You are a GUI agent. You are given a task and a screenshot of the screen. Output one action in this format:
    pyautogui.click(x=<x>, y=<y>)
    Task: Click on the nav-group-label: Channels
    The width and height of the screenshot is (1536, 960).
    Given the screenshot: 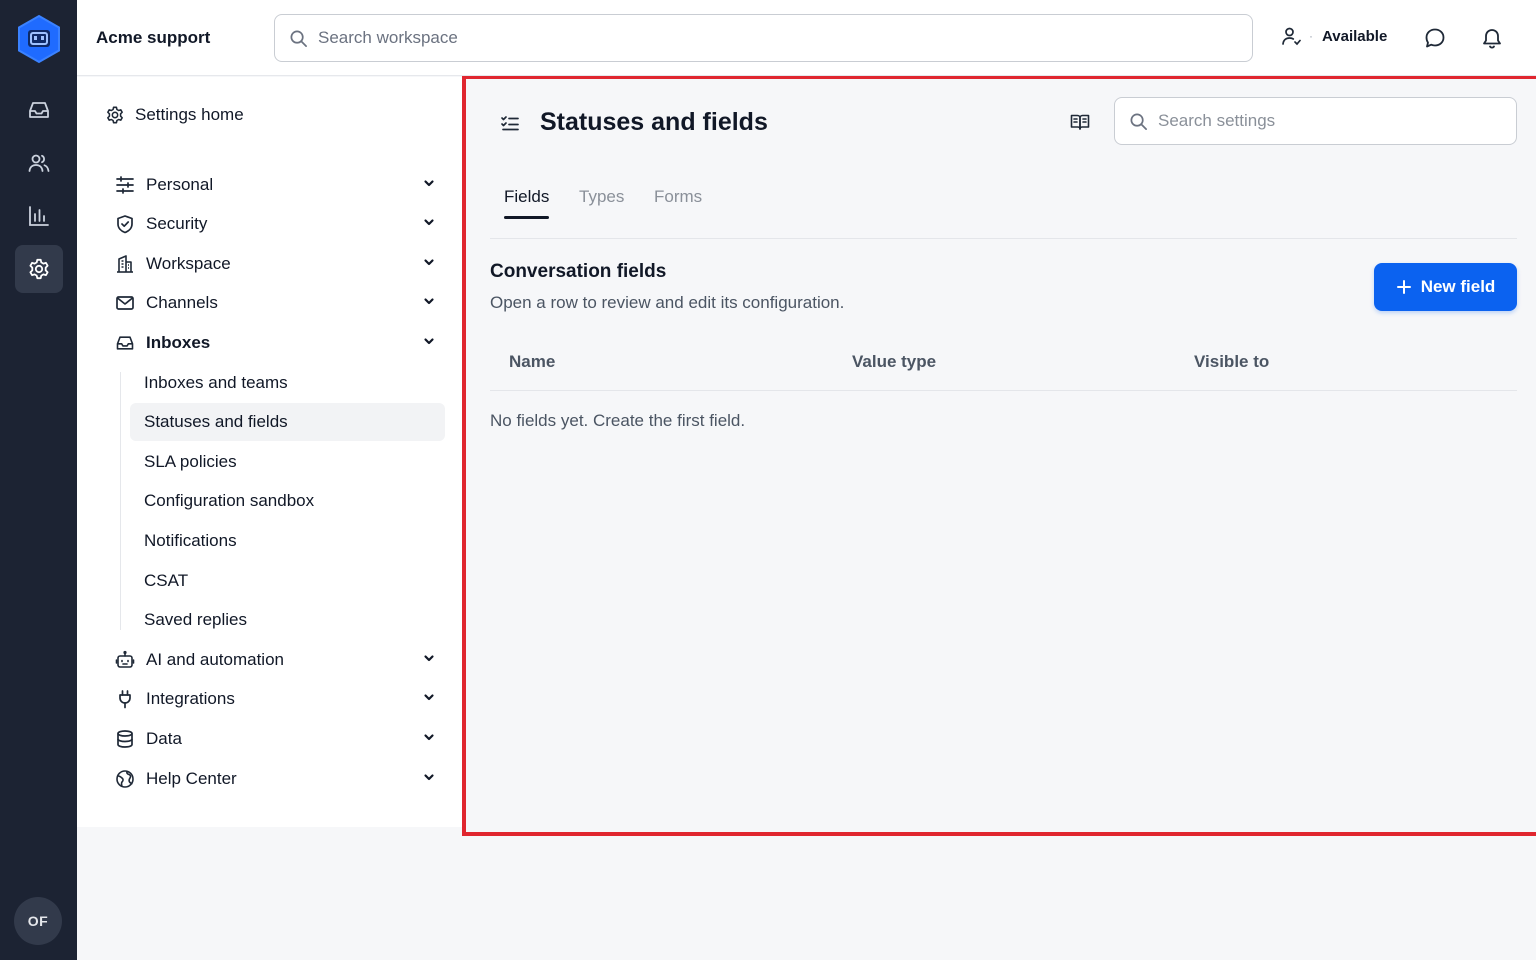 What is the action you would take?
    pyautogui.click(x=182, y=302)
    